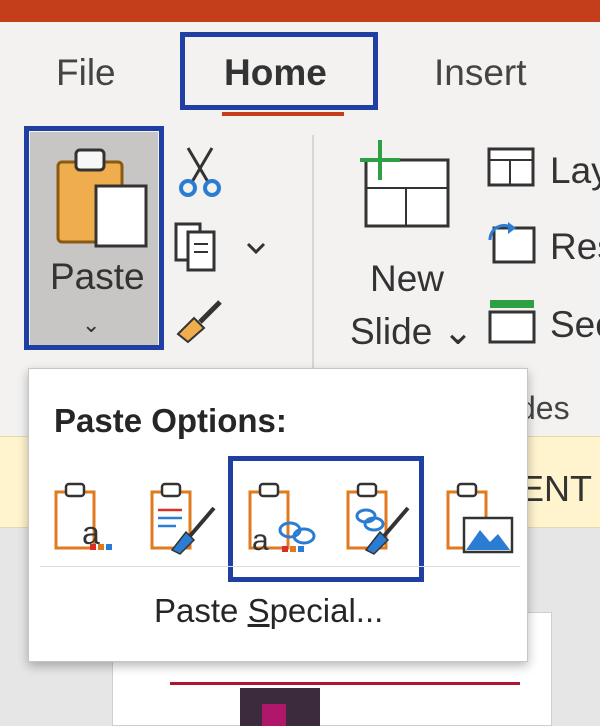 This screenshot has height=726, width=600. I want to click on use-destination-theme-icon: a, so click(88, 518).